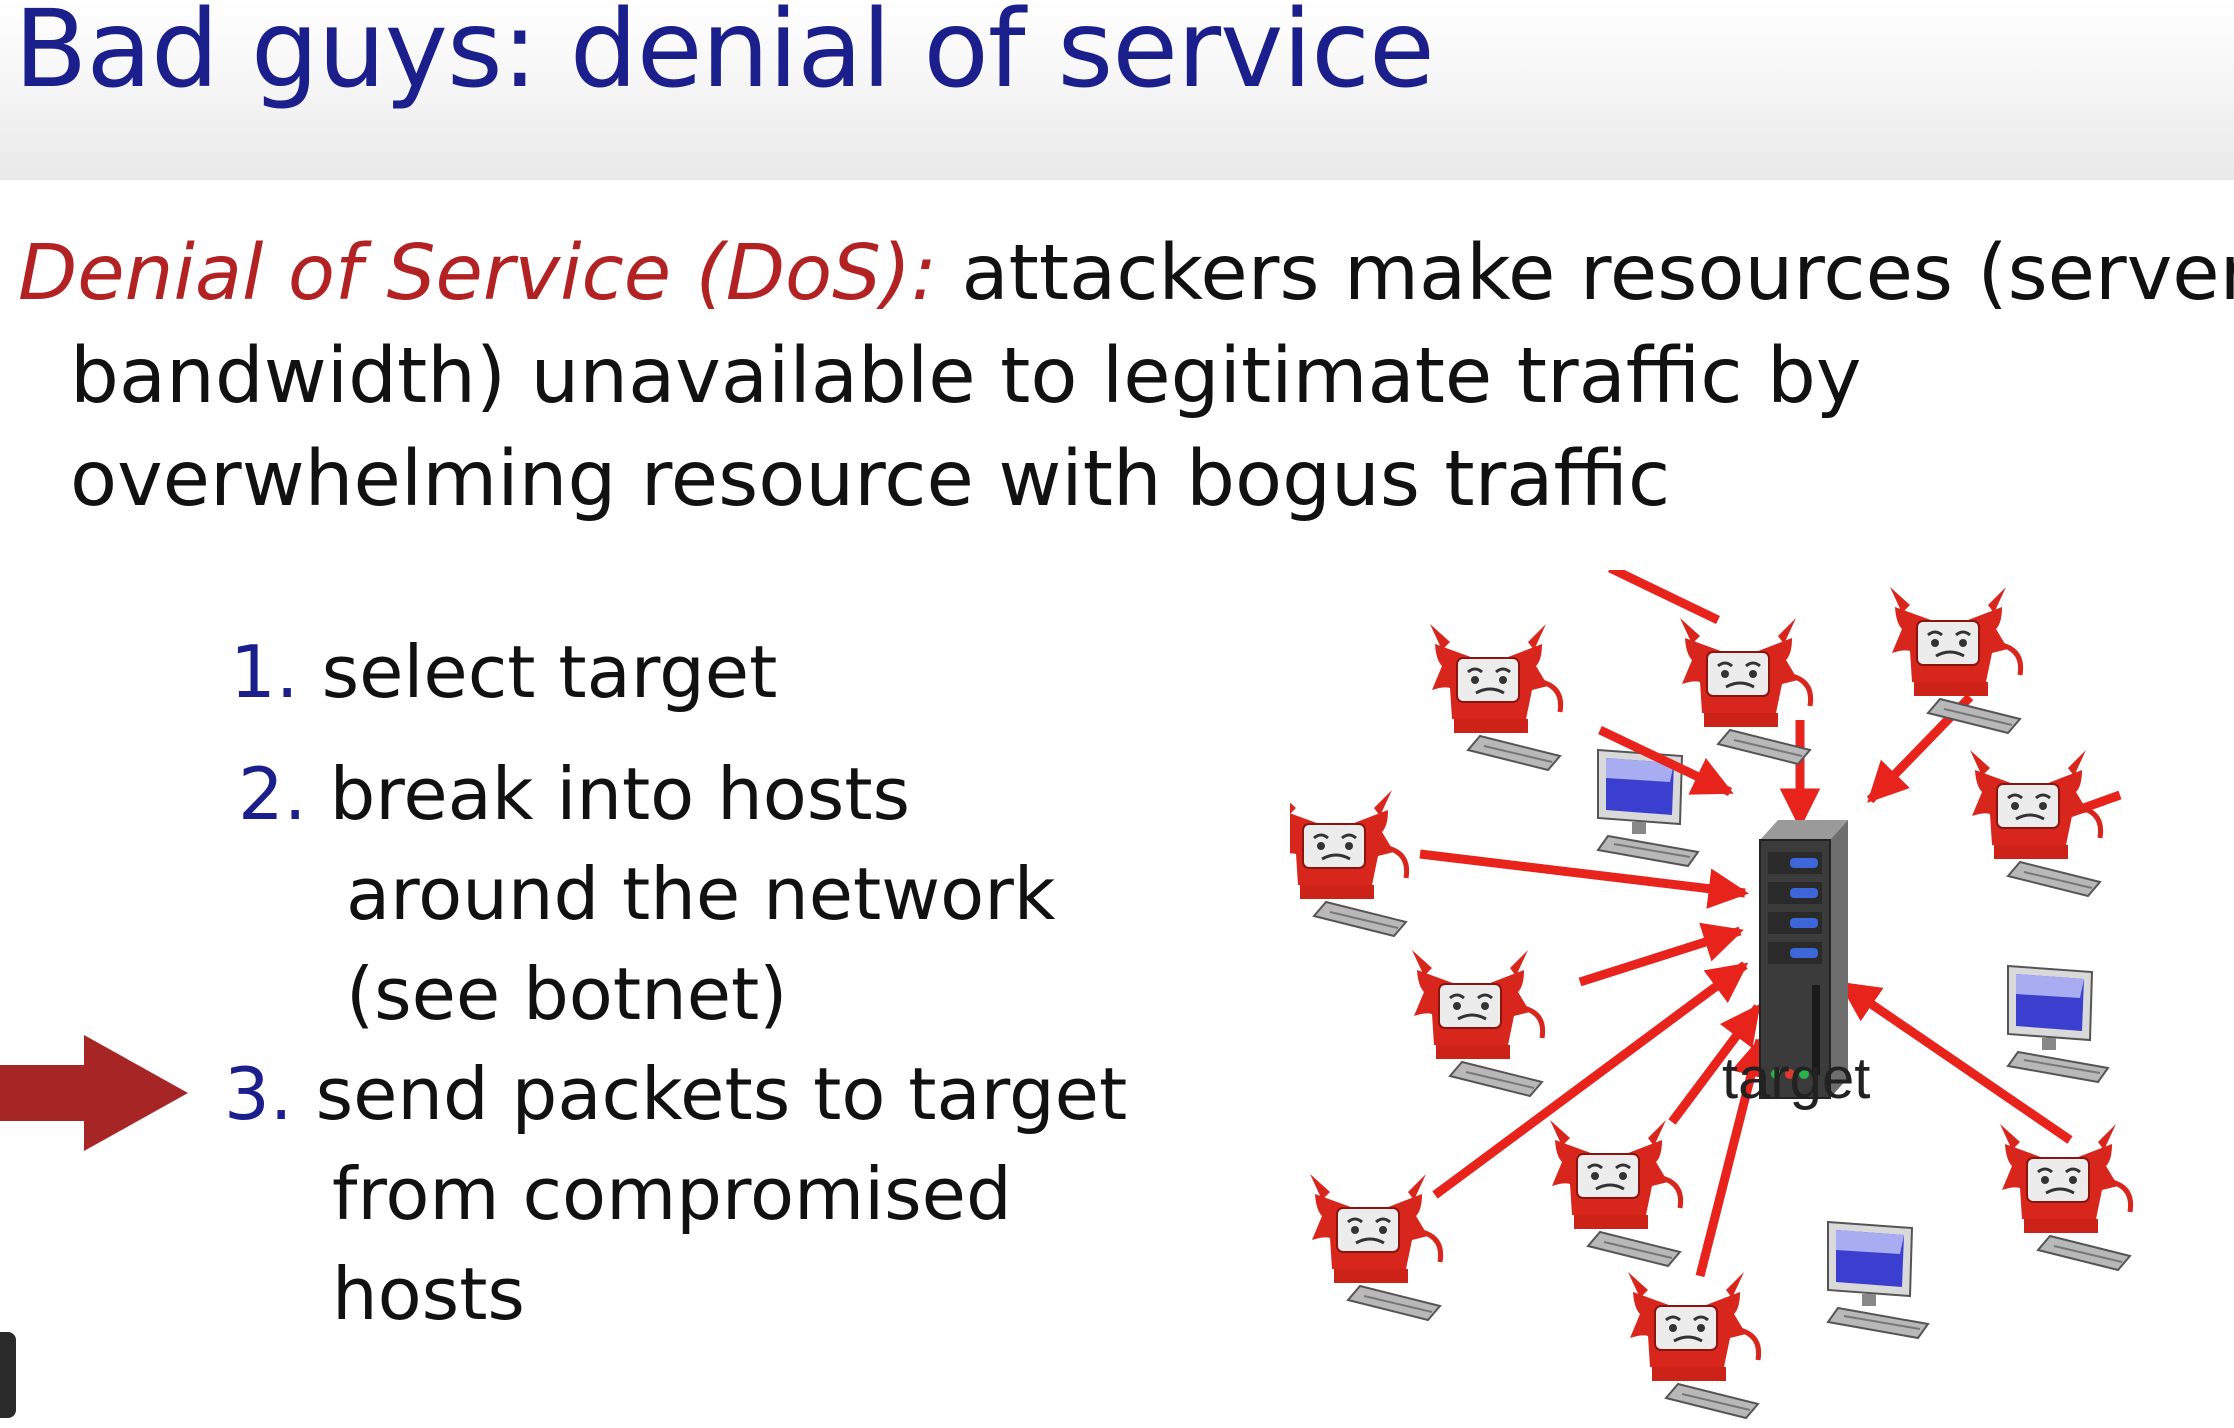  Describe the element at coordinates (620, 794) in the screenshot. I see `step-text: break into hosts` at that location.